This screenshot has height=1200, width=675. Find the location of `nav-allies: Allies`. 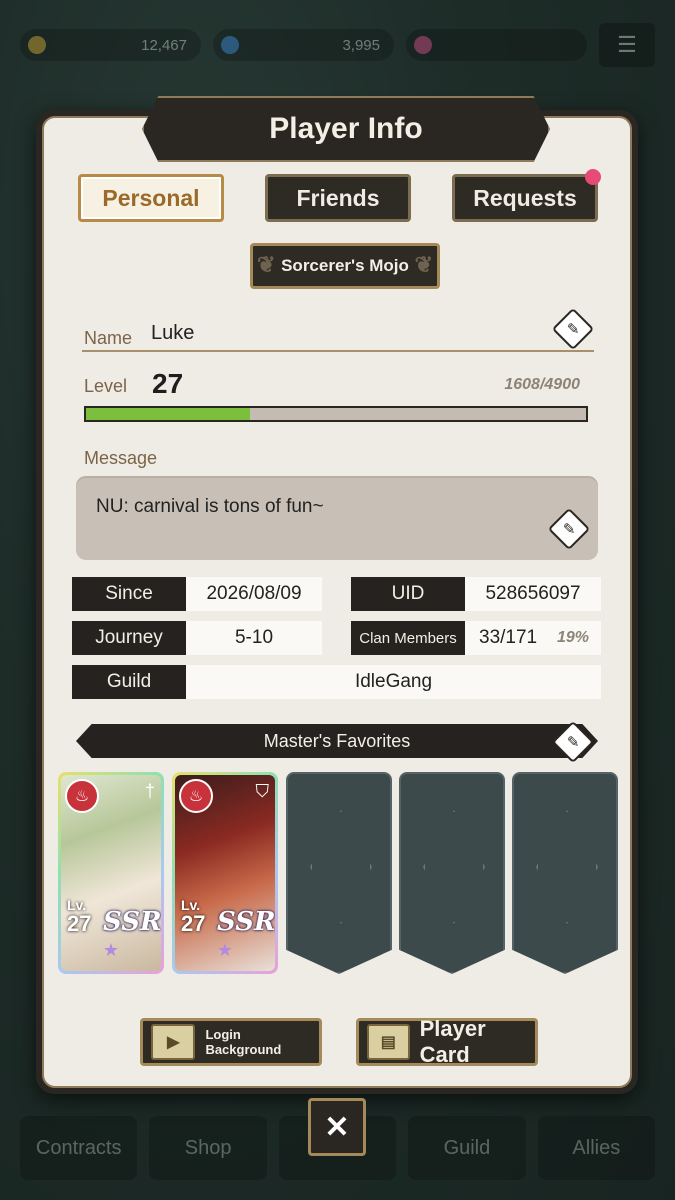

nav-allies: Allies is located at coordinates (596, 1148).